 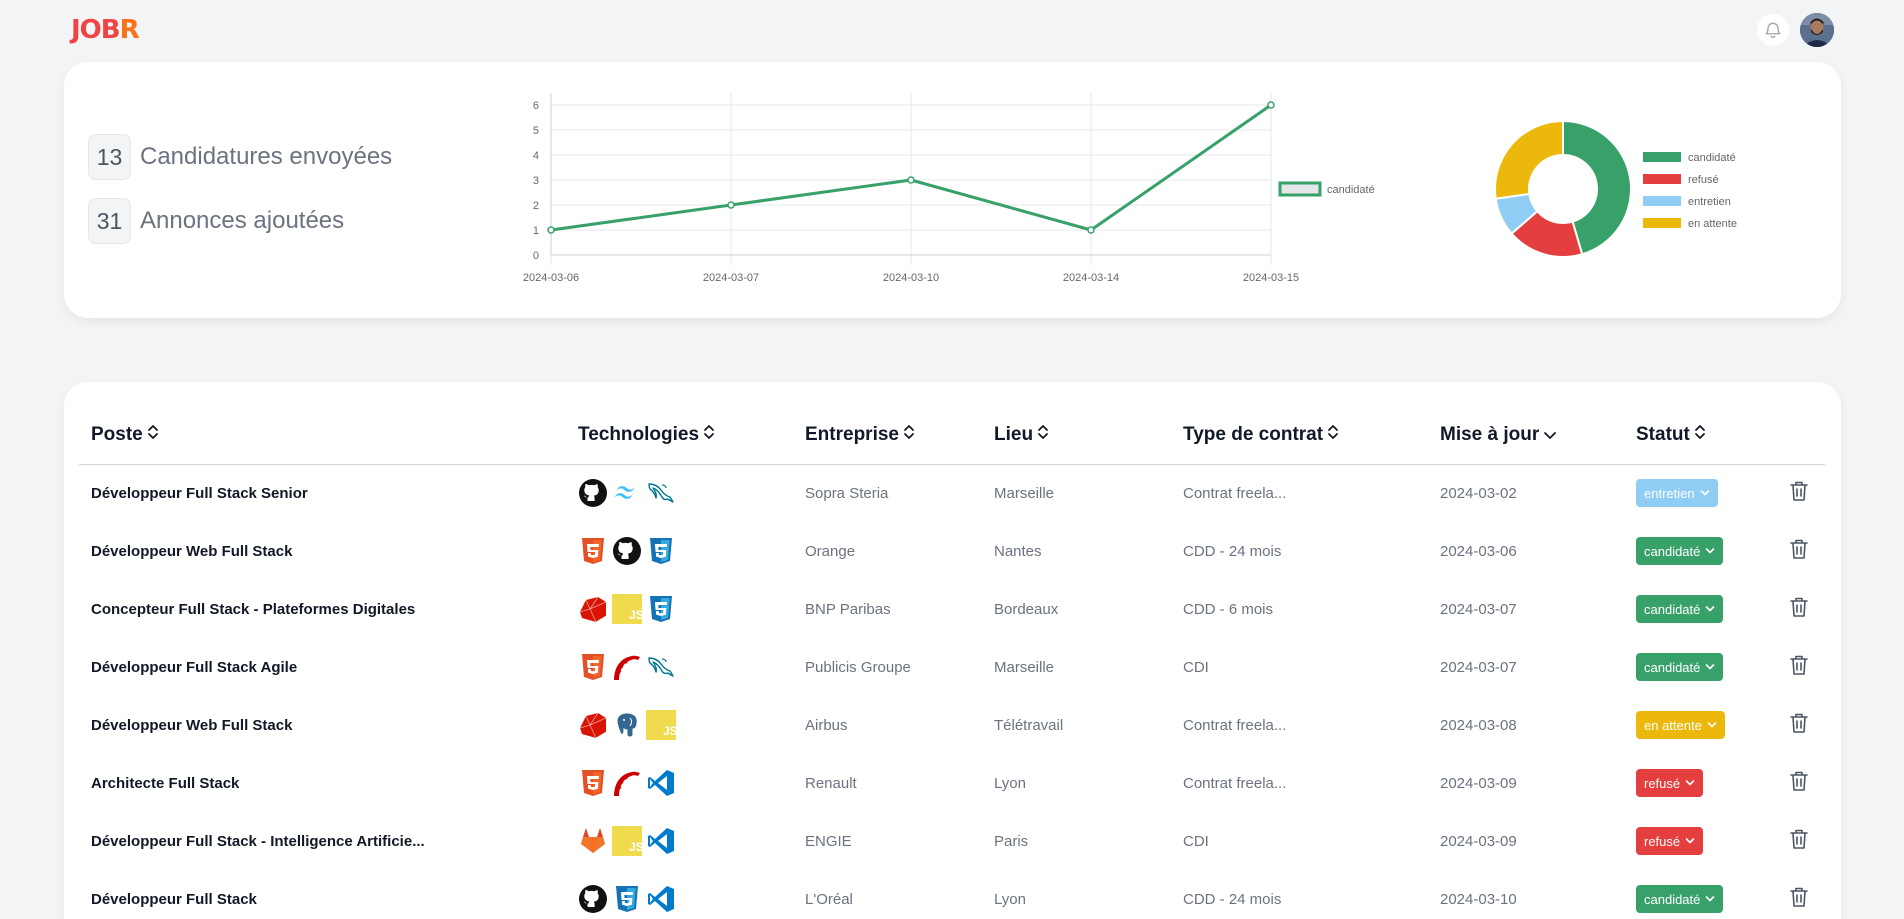 I want to click on column-header: Entreprise, so click(x=887, y=435).